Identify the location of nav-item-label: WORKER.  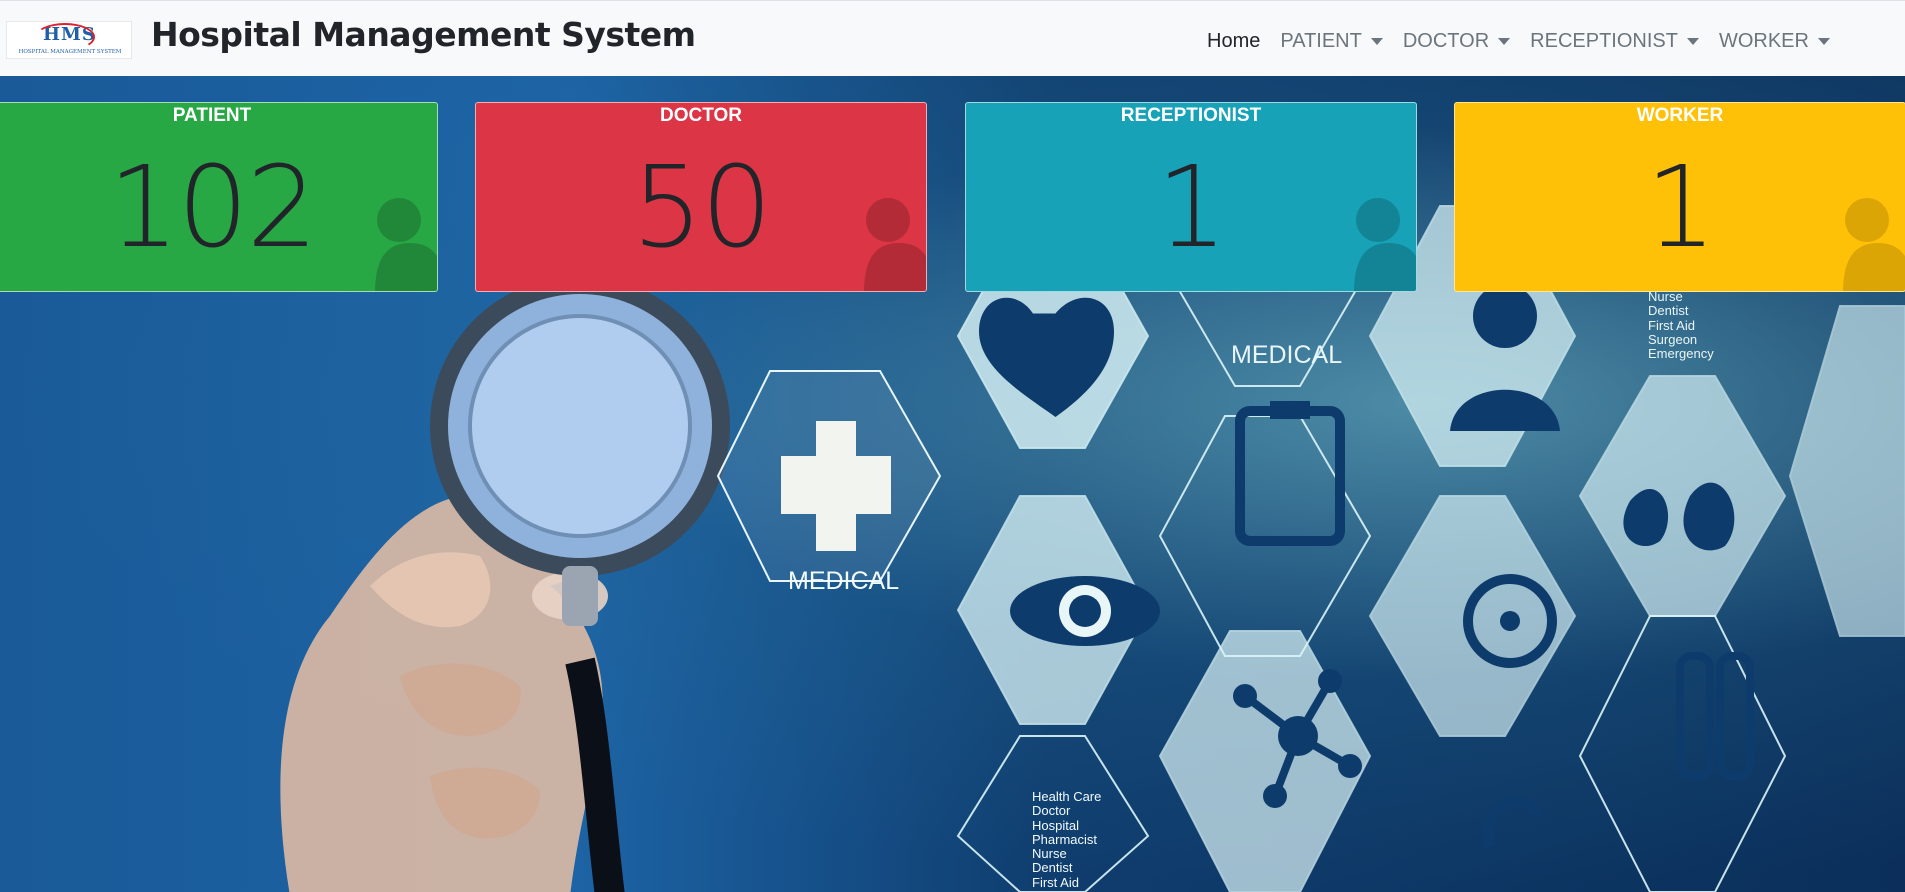
(1763, 41).